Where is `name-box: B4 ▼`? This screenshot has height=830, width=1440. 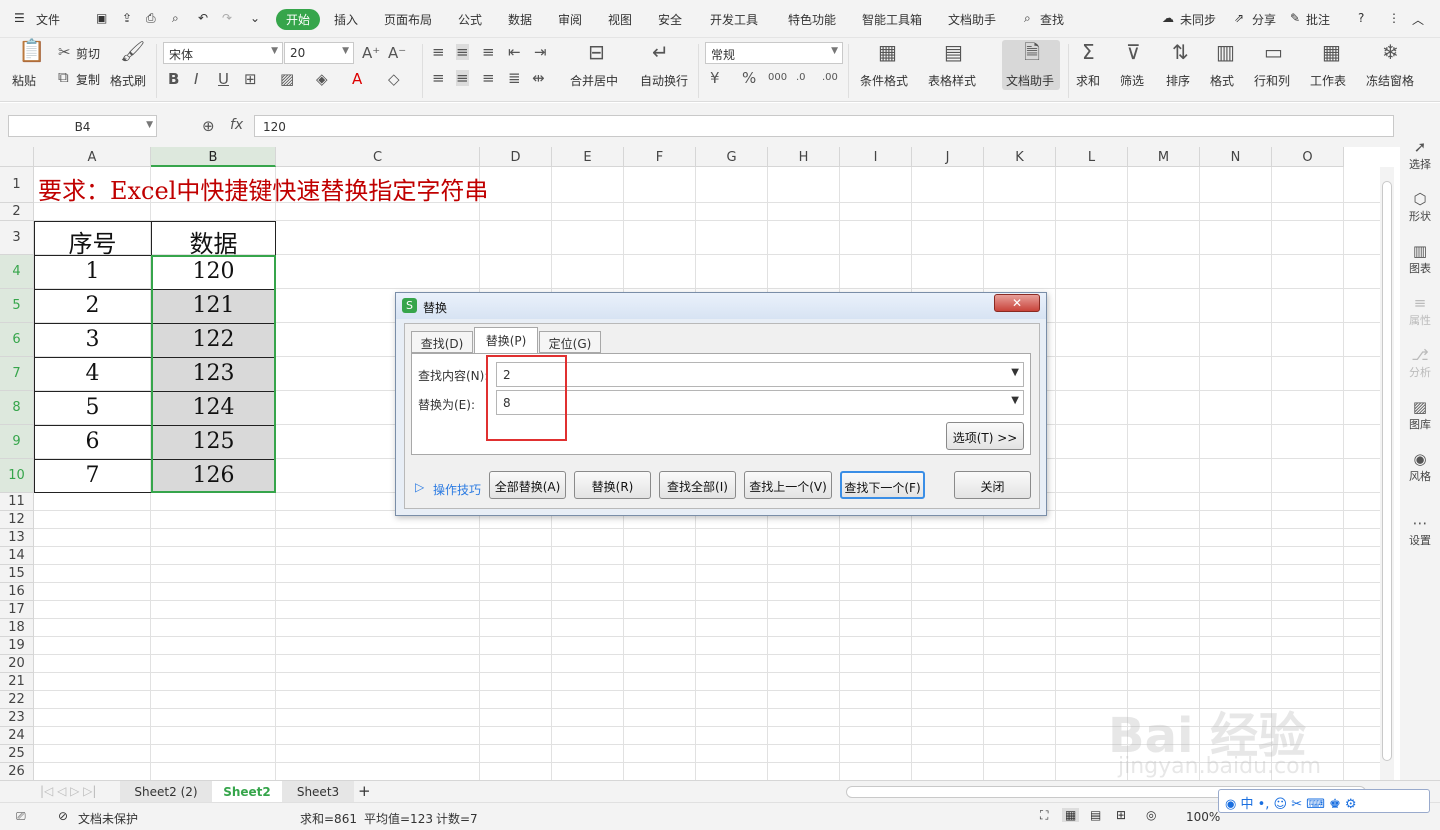
name-box: B4 ▼ is located at coordinates (82, 126).